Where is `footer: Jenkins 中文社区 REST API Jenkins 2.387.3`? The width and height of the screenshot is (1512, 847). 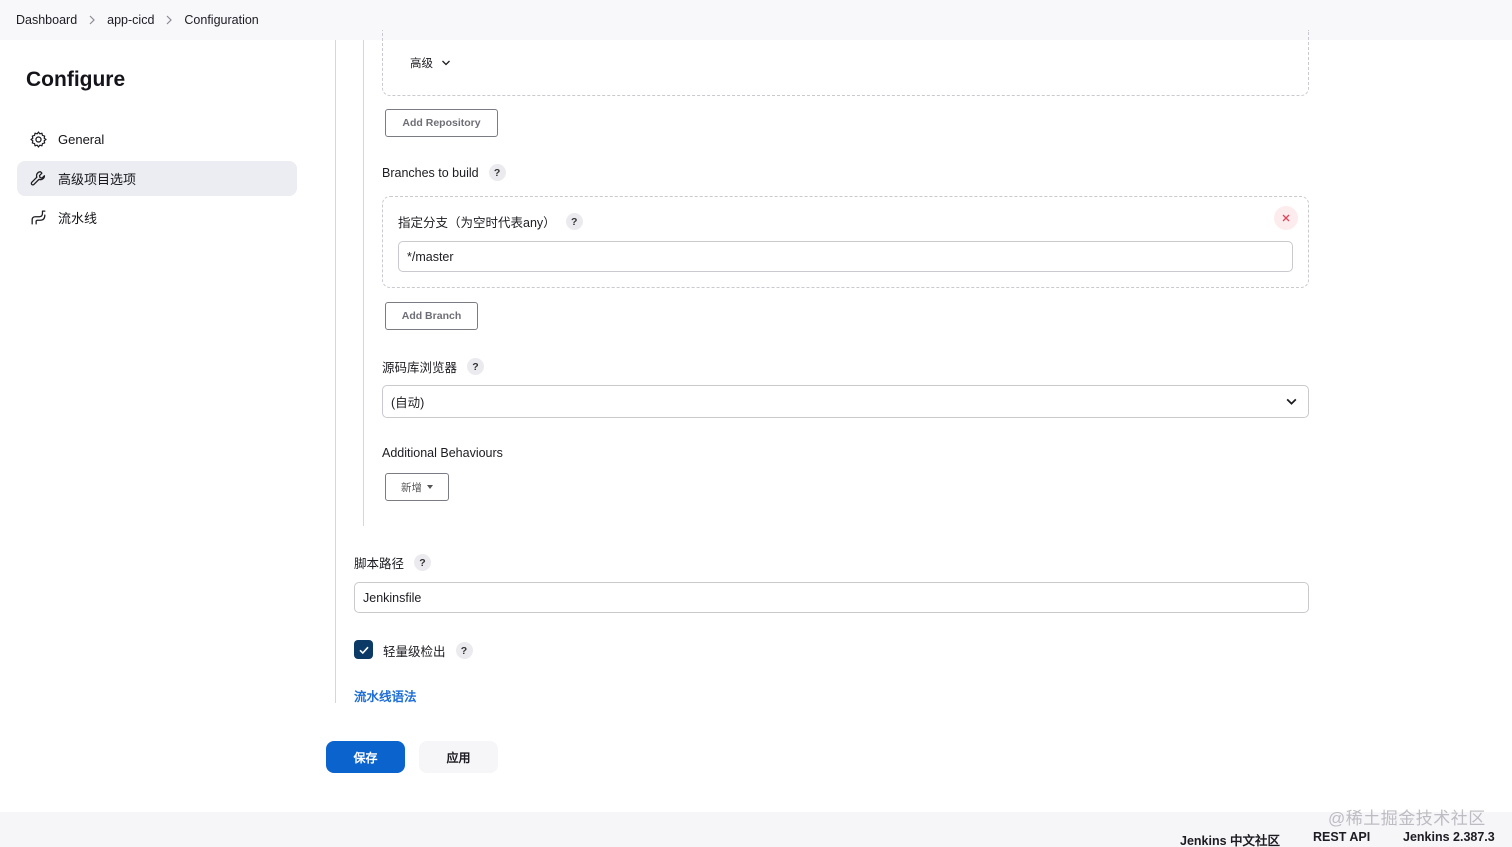
footer: Jenkins 中文社区 REST API Jenkins 2.387.3 is located at coordinates (756, 829).